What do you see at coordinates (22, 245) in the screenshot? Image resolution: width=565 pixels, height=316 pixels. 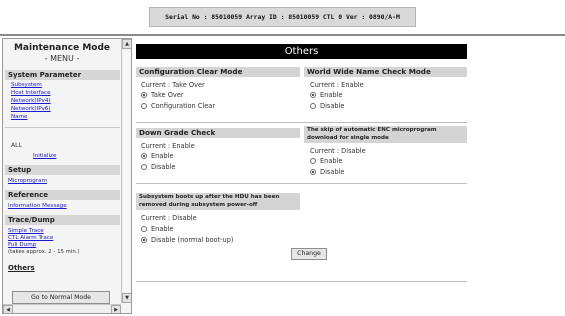 I see `menu-link-full-dump: Full Dump` at bounding box center [22, 245].